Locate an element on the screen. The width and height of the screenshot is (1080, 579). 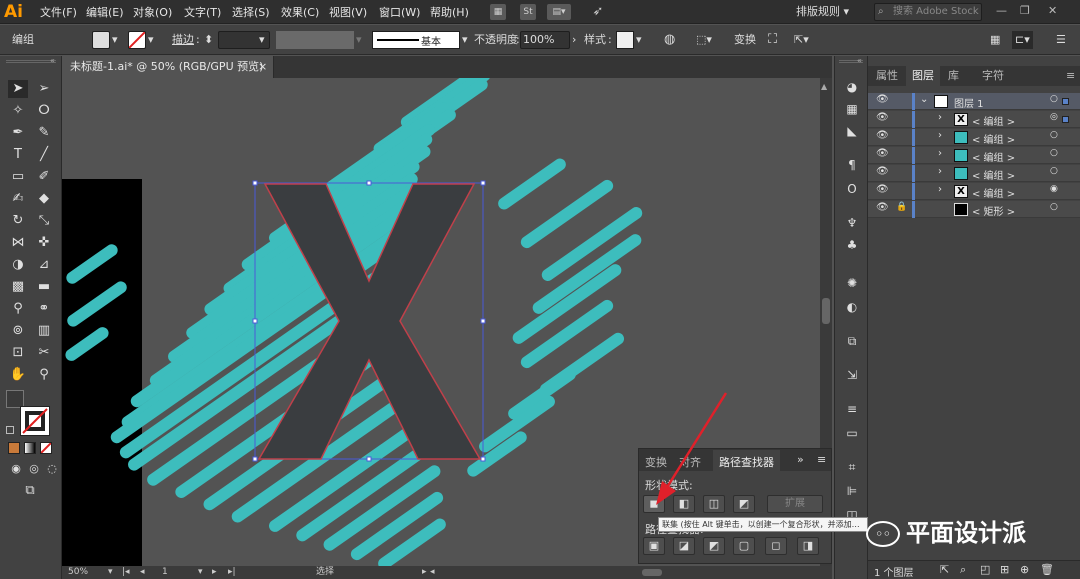
default-colors-icon is located at coordinates (10, 430).